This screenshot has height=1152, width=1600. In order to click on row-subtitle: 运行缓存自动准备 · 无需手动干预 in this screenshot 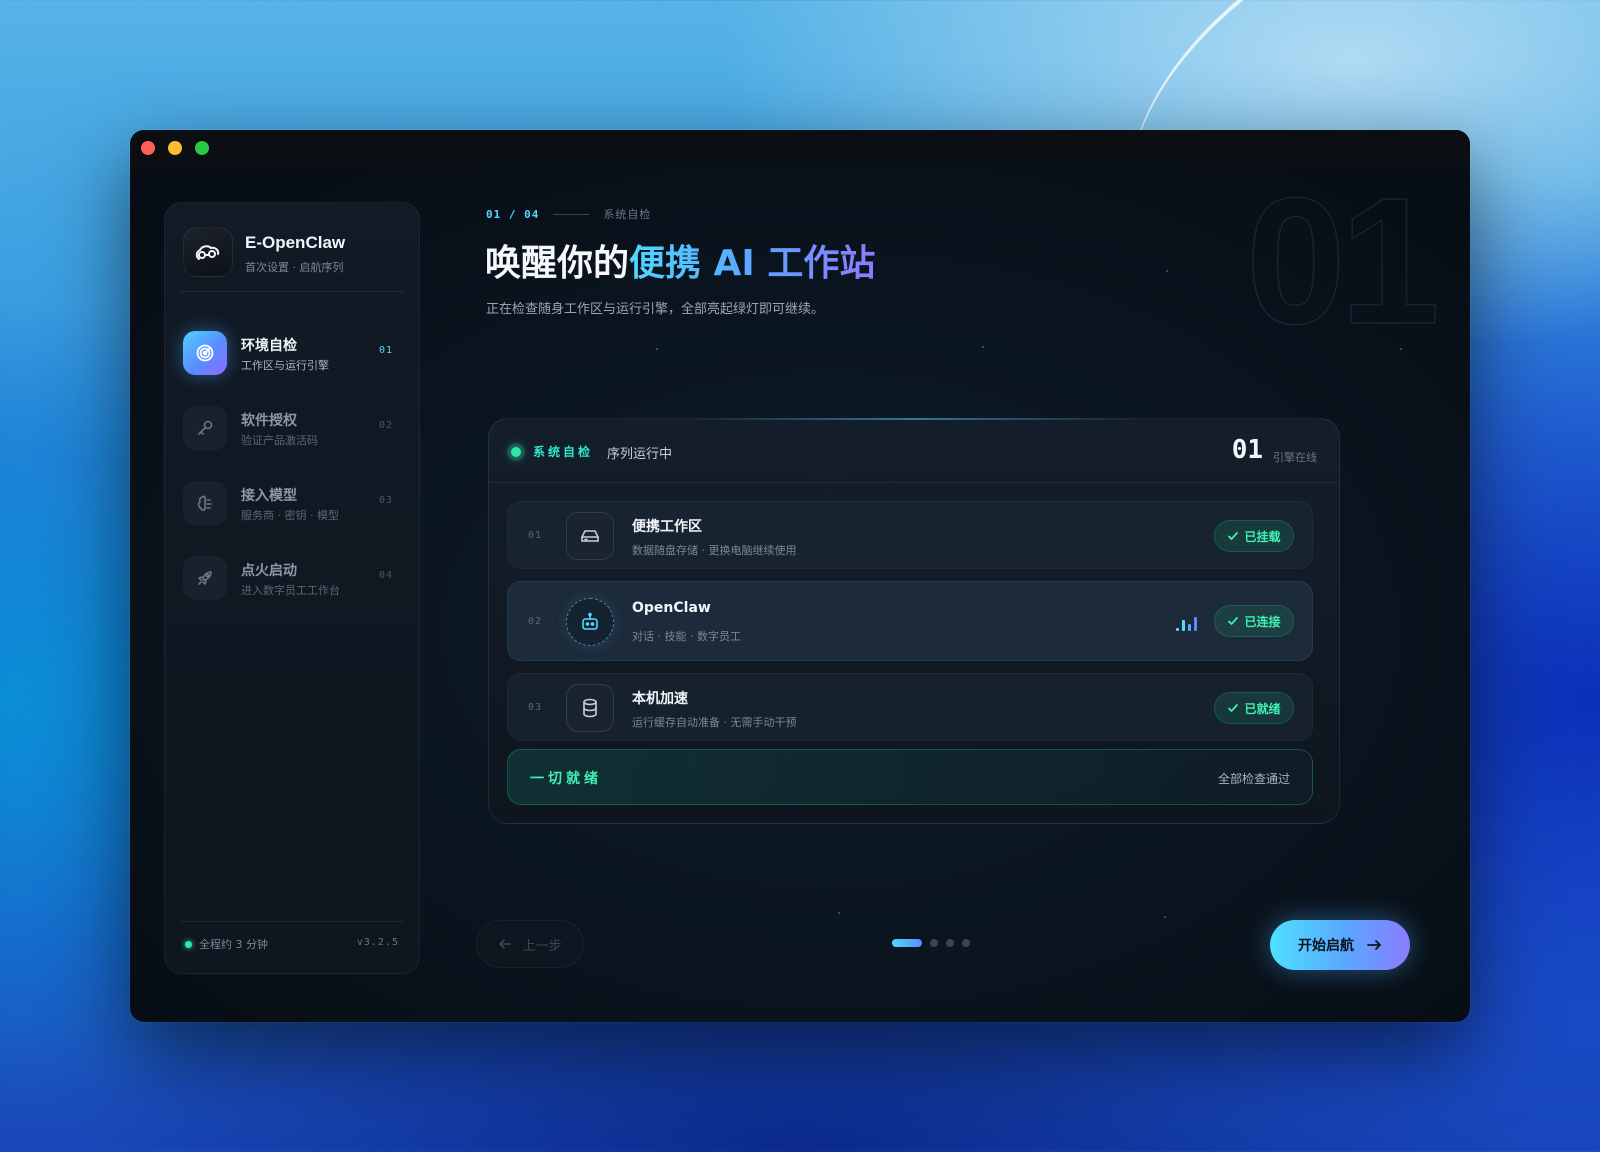, I will do `click(714, 722)`.